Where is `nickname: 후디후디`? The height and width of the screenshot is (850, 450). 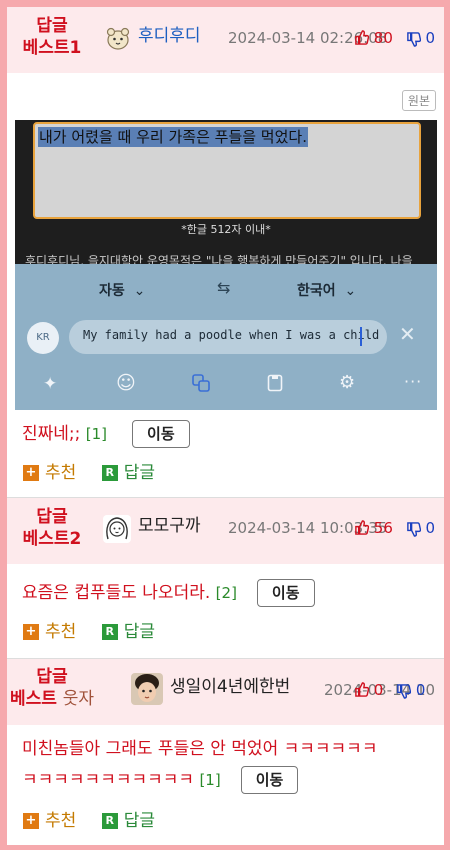
nickname: 후디후디 is located at coordinates (169, 36).